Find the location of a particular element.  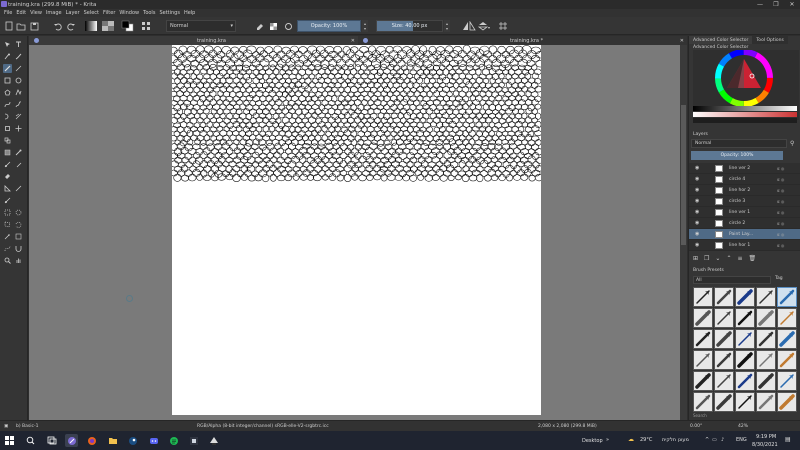

discord-icon is located at coordinates (153, 440).